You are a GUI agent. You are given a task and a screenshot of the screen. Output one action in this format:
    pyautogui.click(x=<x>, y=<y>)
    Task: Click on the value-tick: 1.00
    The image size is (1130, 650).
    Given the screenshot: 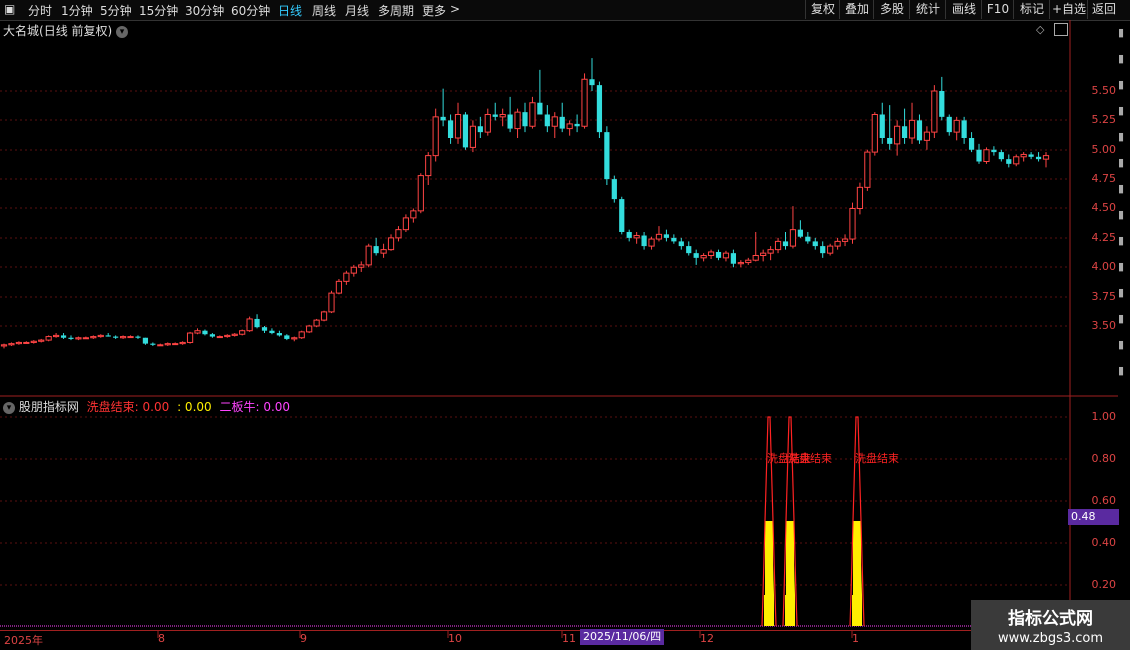 What is the action you would take?
    pyautogui.click(x=1104, y=416)
    